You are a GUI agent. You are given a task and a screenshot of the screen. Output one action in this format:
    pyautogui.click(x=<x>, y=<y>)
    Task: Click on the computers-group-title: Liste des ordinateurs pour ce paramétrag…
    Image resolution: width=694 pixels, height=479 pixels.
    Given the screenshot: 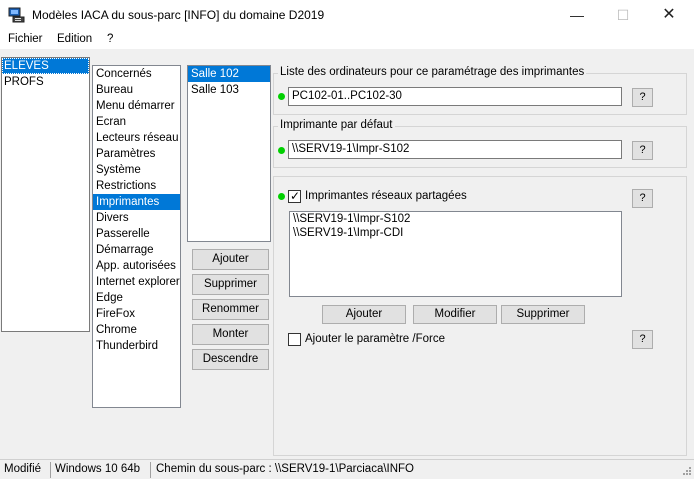 What is the action you would take?
    pyautogui.click(x=432, y=72)
    